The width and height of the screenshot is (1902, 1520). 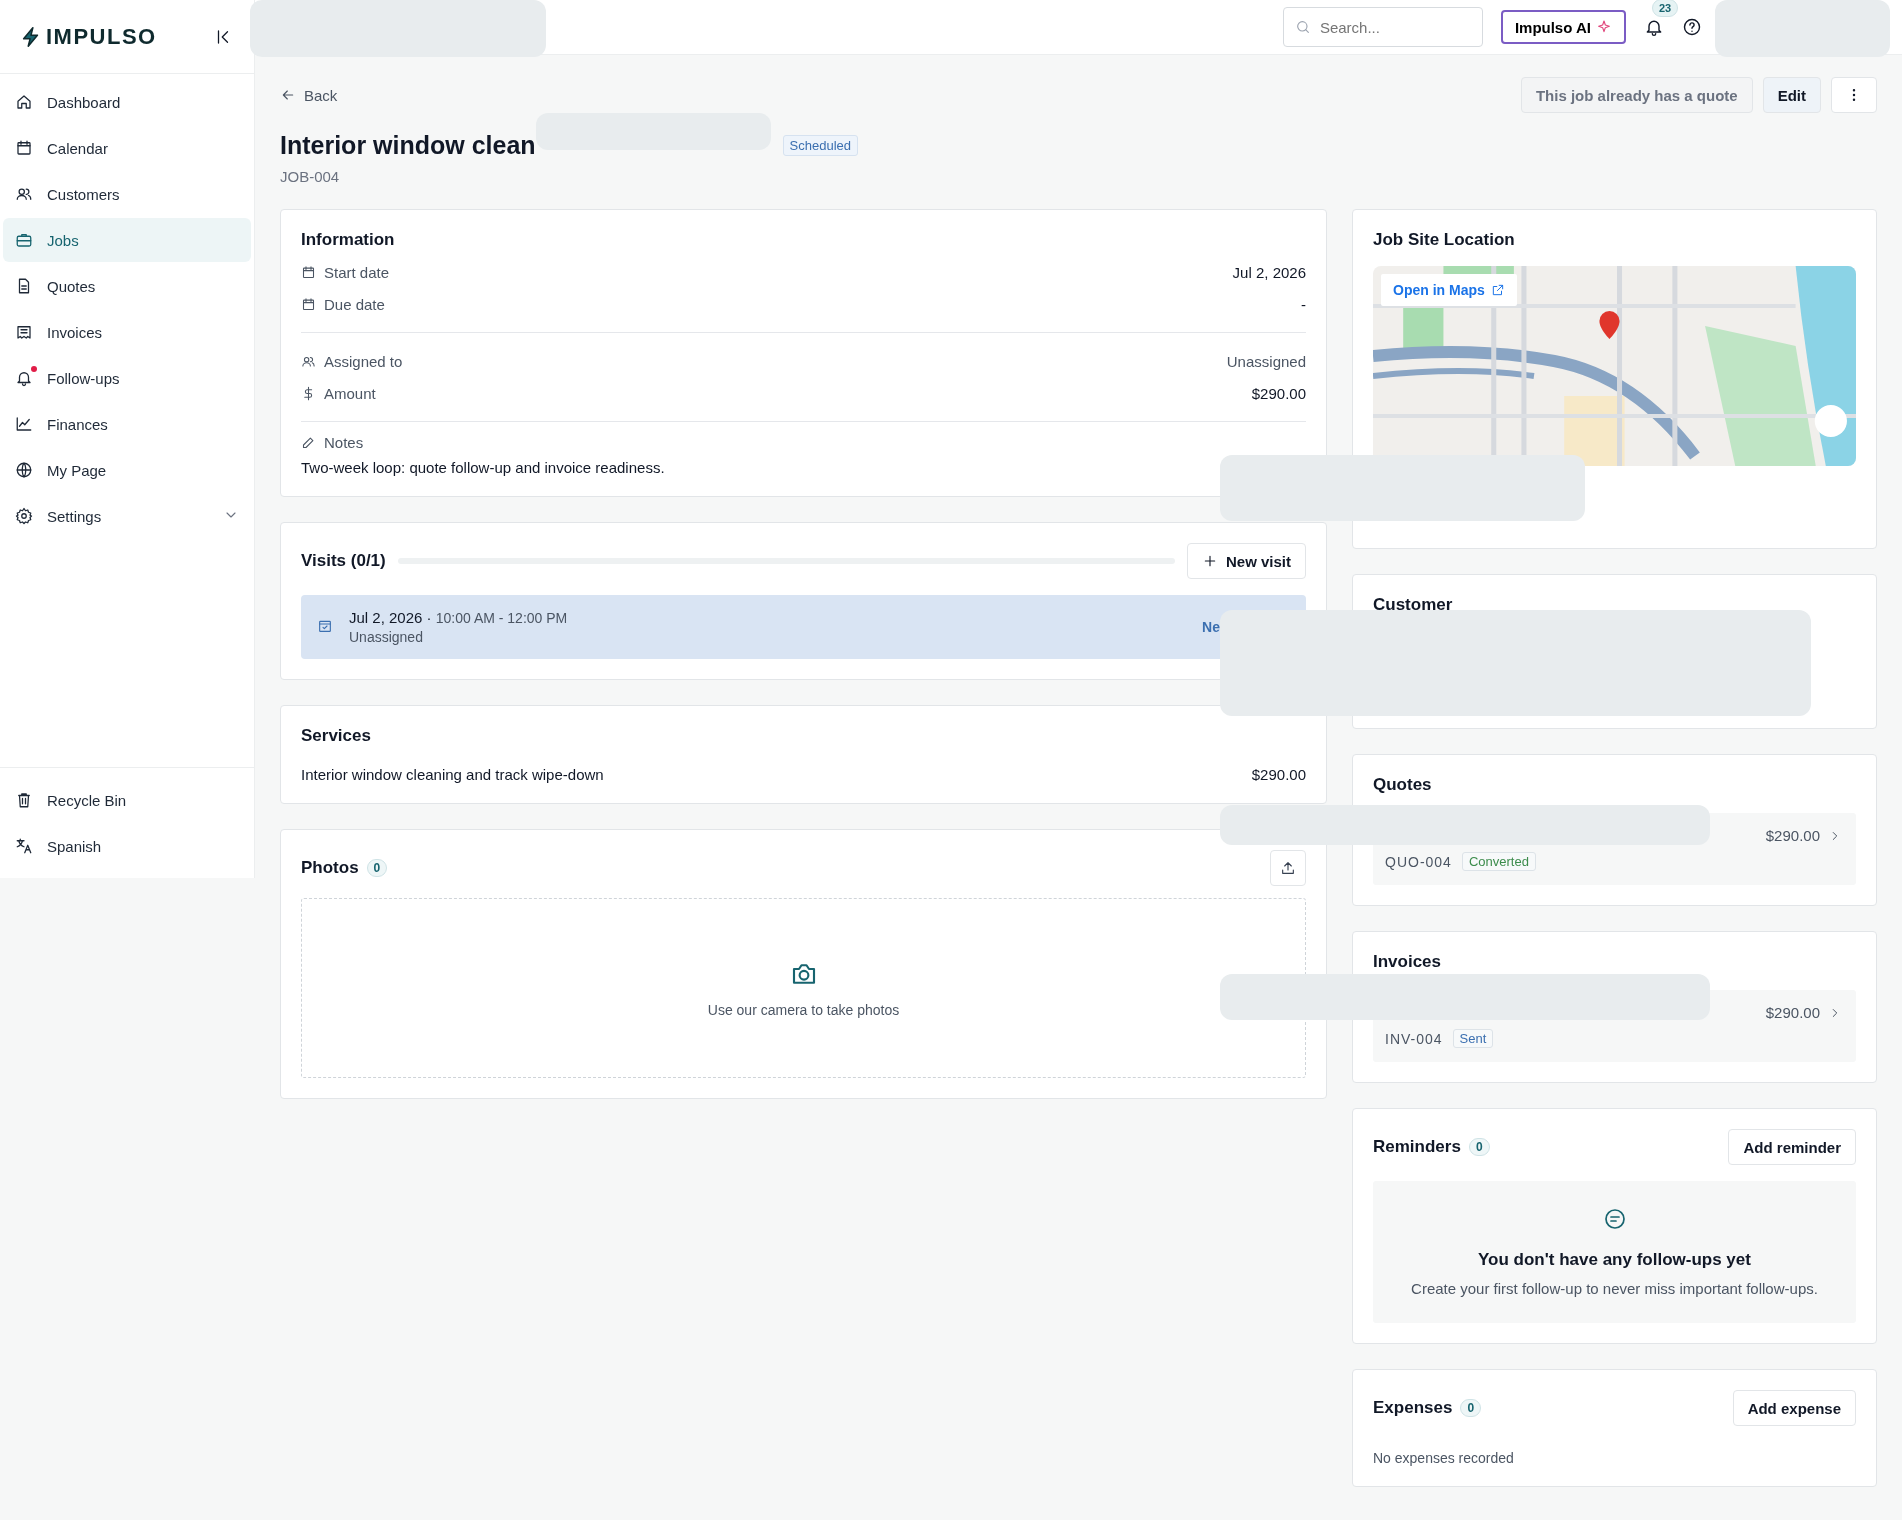 What do you see at coordinates (308, 442) in the screenshot?
I see `edit-icon` at bounding box center [308, 442].